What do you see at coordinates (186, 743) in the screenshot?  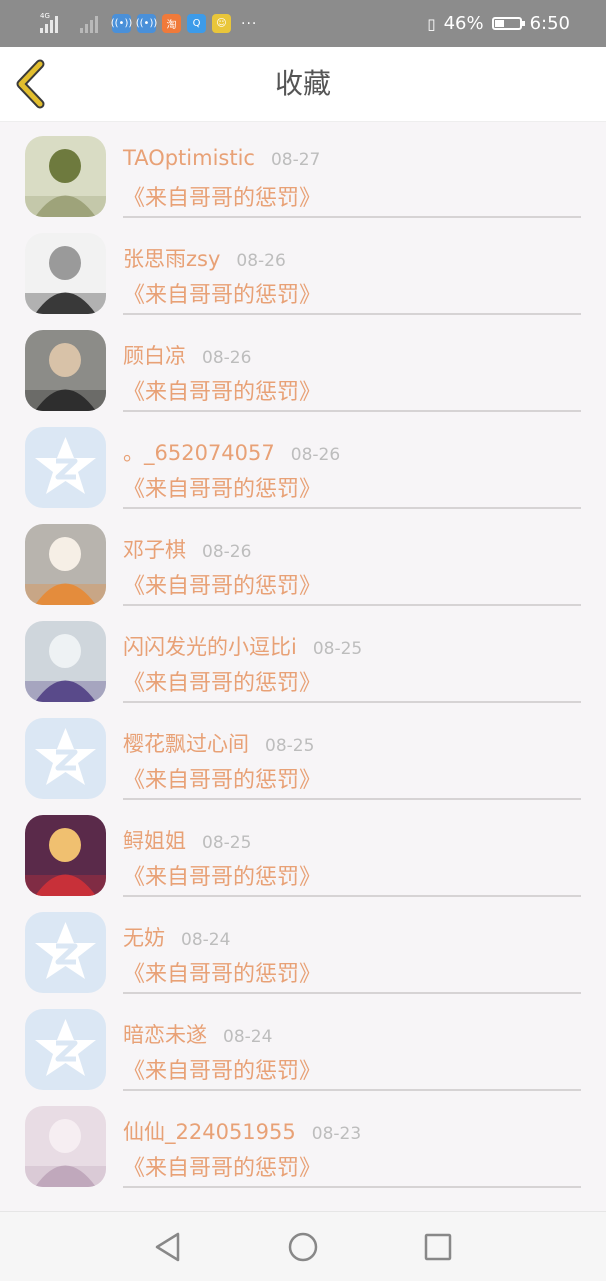 I see `user-name: 樱花飘过心间` at bounding box center [186, 743].